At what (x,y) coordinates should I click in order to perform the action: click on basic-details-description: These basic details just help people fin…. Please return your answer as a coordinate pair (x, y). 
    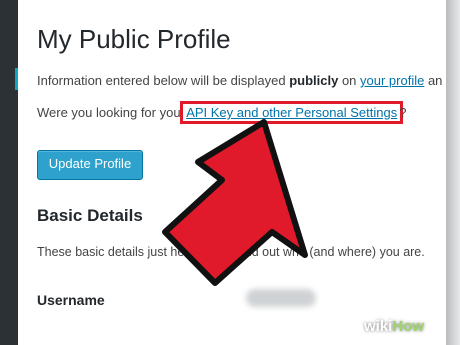
    Looking at the image, I should click on (231, 252).